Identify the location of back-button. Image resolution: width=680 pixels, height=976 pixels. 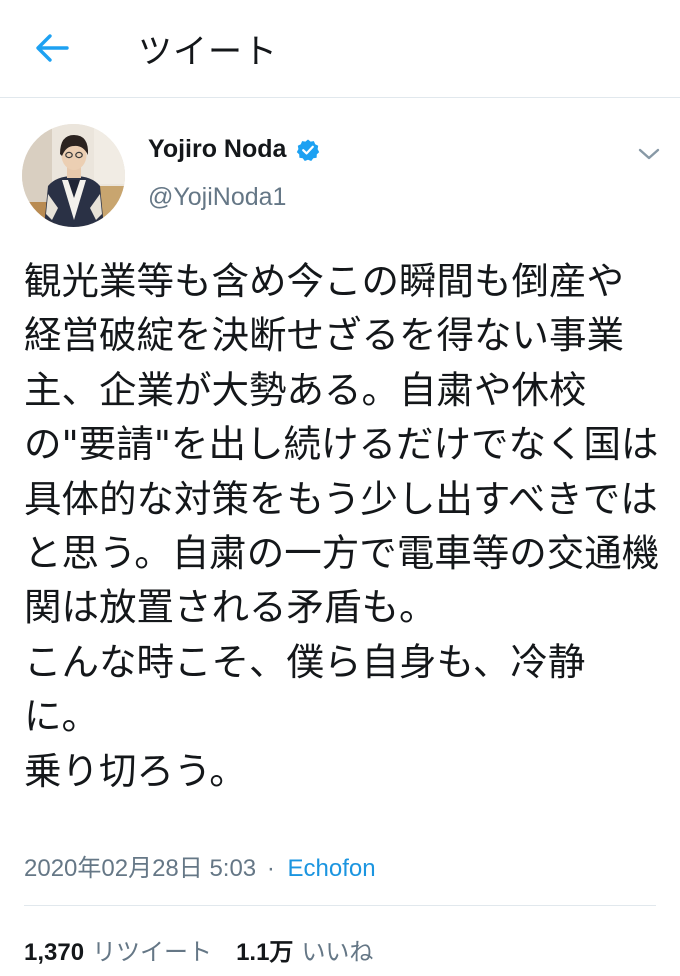
(52, 48).